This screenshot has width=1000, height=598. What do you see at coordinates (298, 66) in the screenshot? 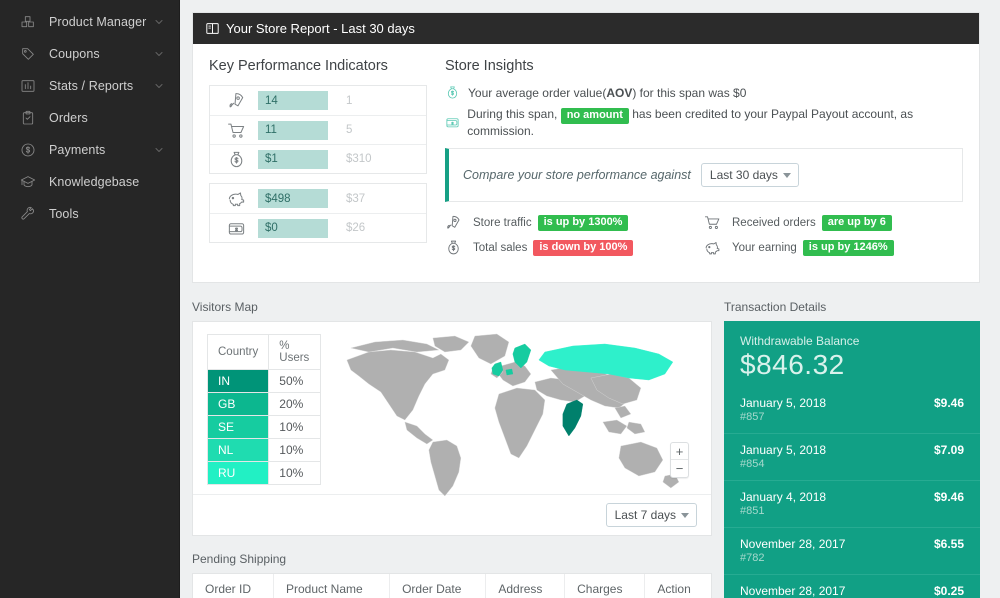
I see `kpi-title: Key Performance Indicators` at bounding box center [298, 66].